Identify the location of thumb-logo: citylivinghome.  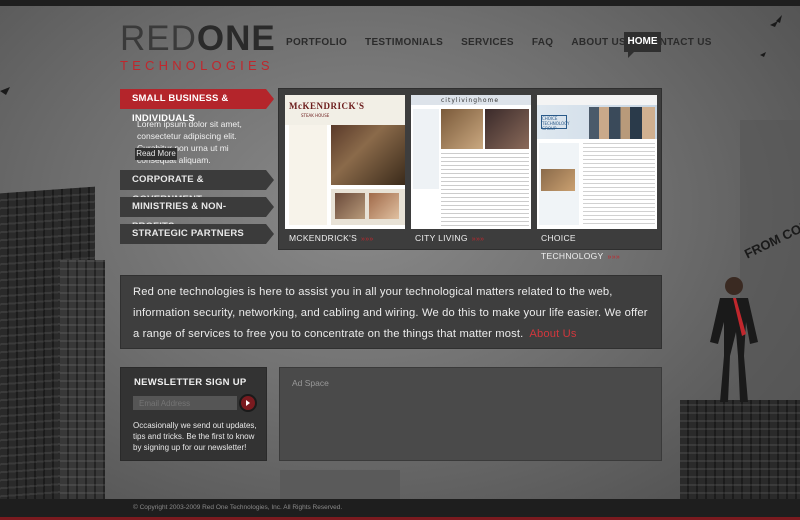
(470, 100).